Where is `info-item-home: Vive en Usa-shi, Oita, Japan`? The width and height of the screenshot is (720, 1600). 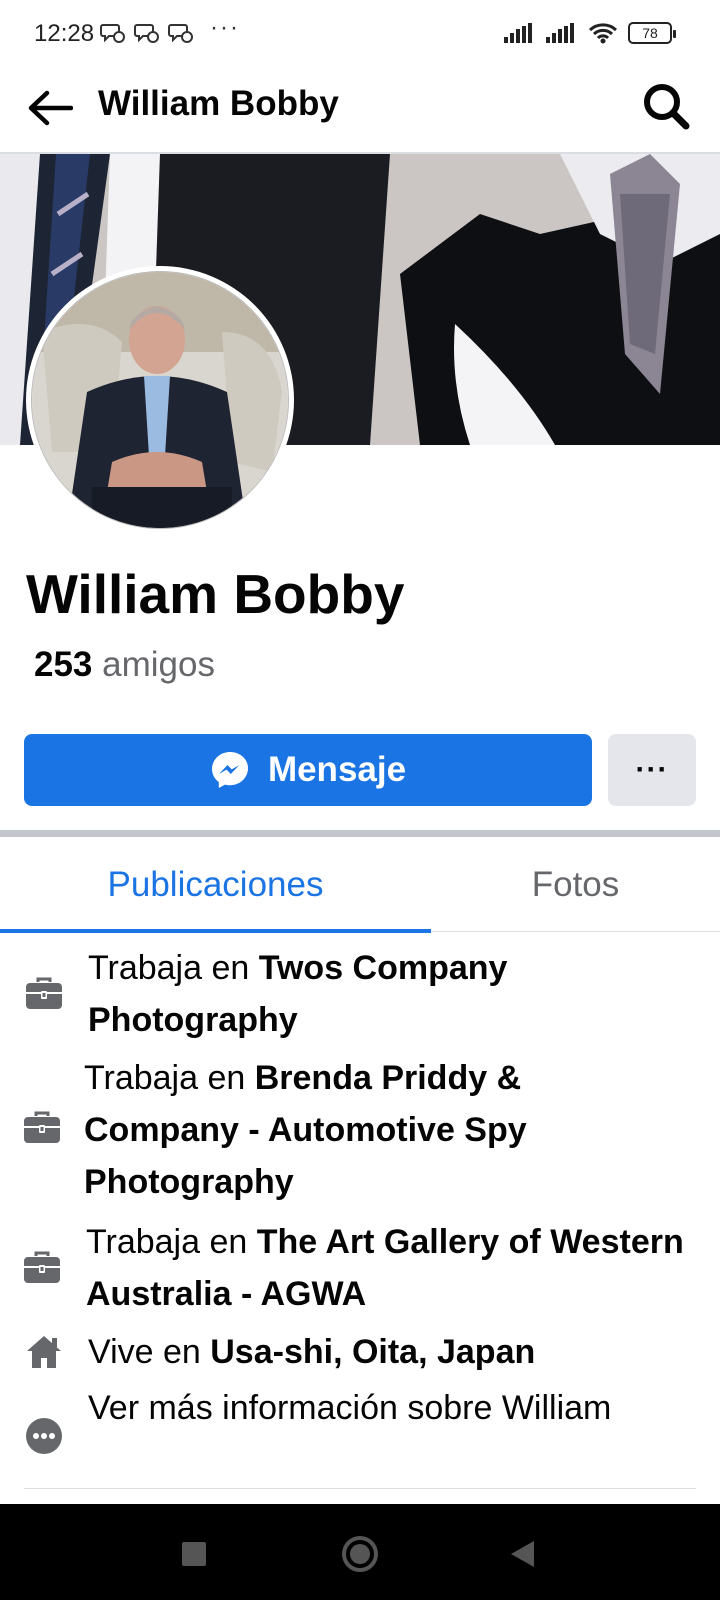 info-item-home: Vive en Usa-shi, Oita, Japan is located at coordinates (360, 1352).